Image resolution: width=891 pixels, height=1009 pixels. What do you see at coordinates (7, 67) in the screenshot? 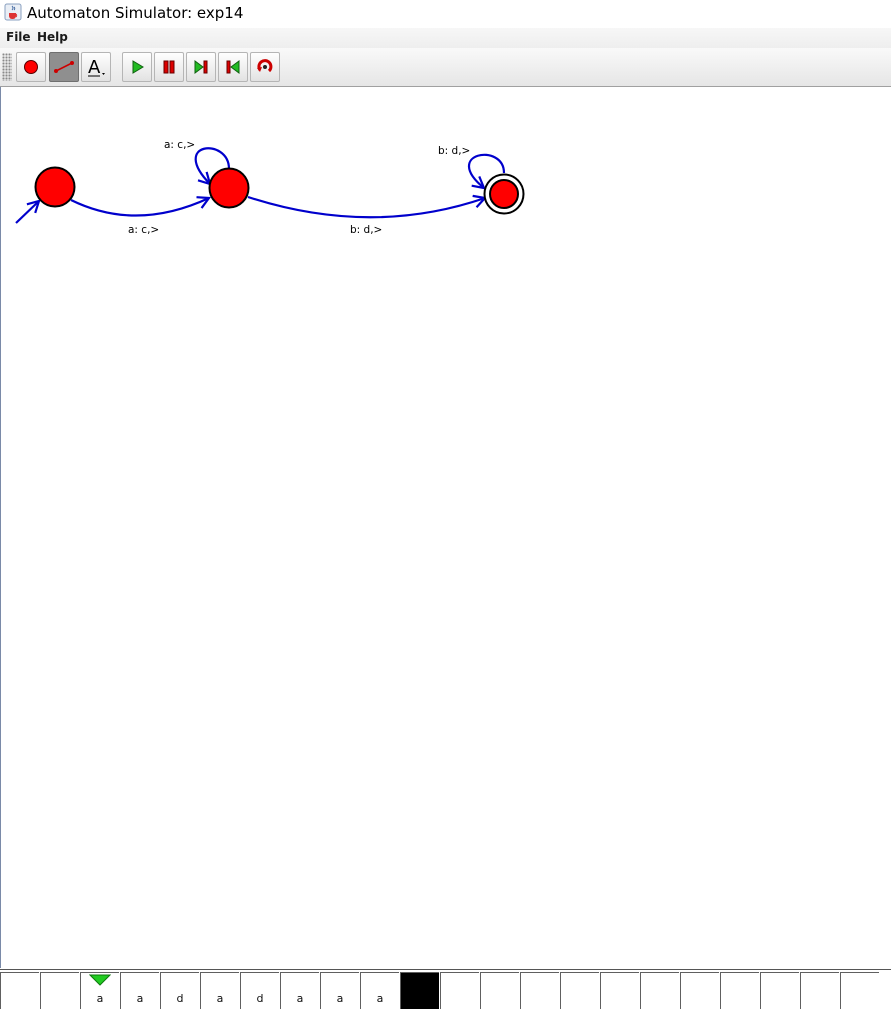
I see `toolbar-grip` at bounding box center [7, 67].